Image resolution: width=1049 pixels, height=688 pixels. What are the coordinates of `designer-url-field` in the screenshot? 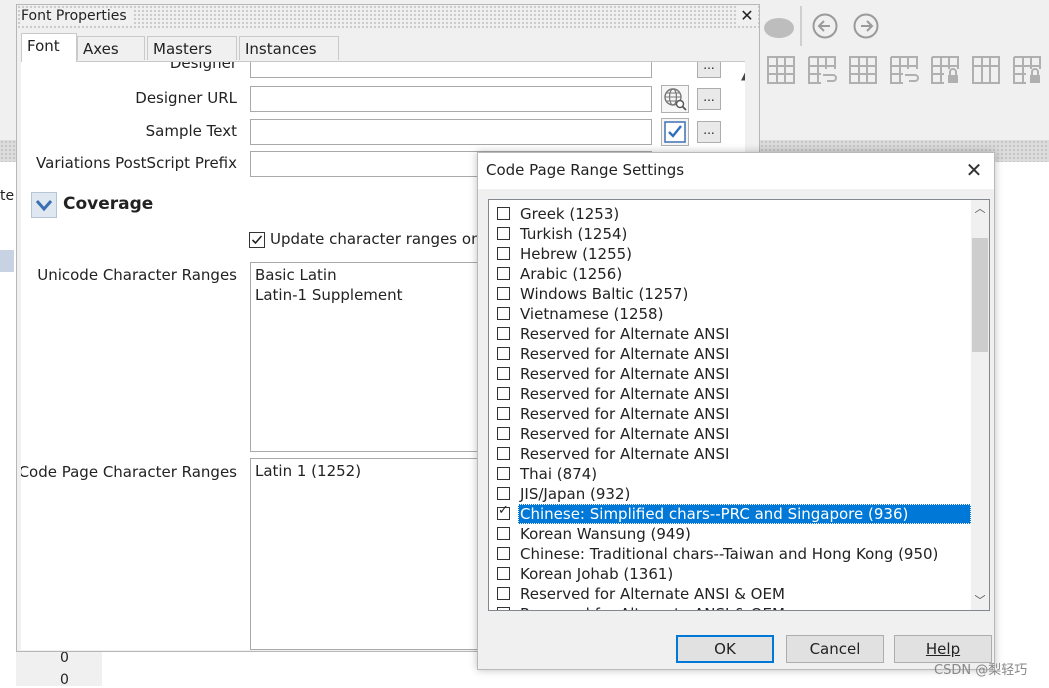 It's located at (451, 99).